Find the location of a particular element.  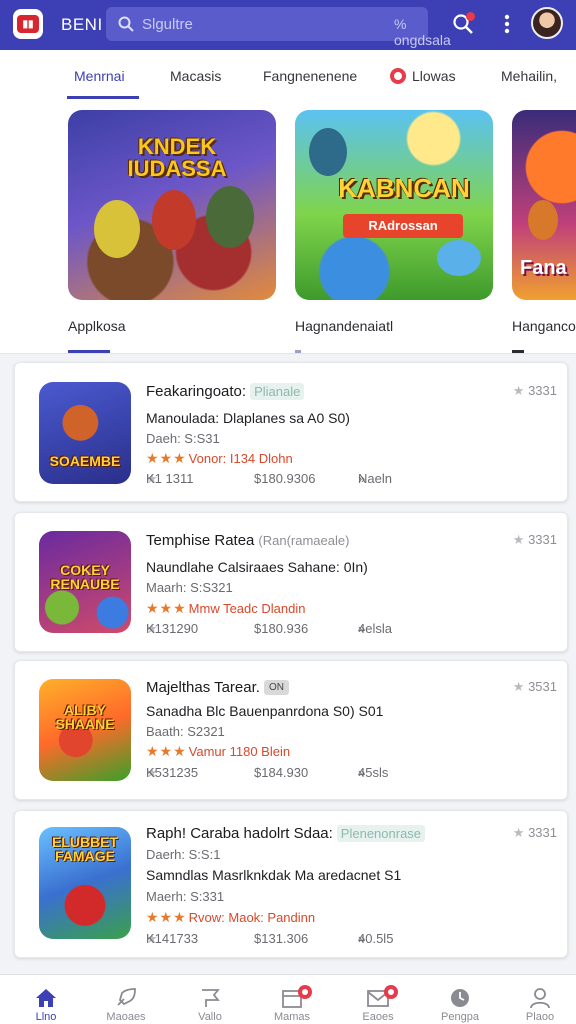

more-options-button is located at coordinates (507, 24).